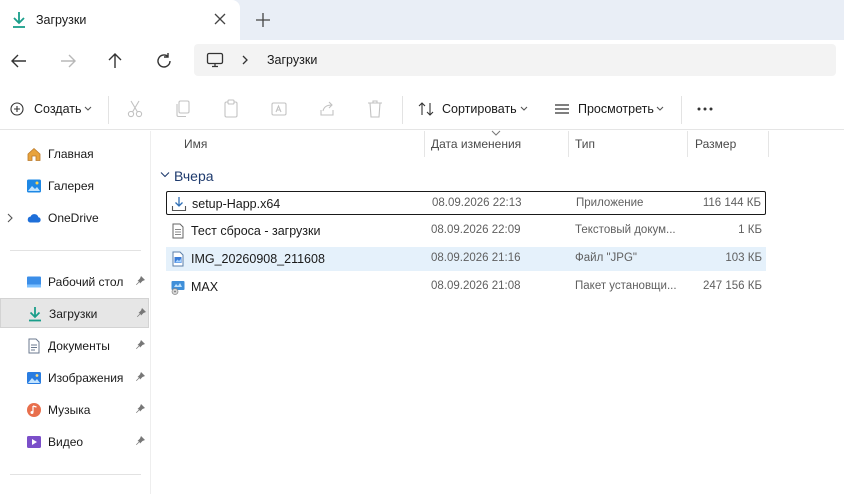  What do you see at coordinates (61, 20) in the screenshot?
I see `tab-title: Загрузки` at bounding box center [61, 20].